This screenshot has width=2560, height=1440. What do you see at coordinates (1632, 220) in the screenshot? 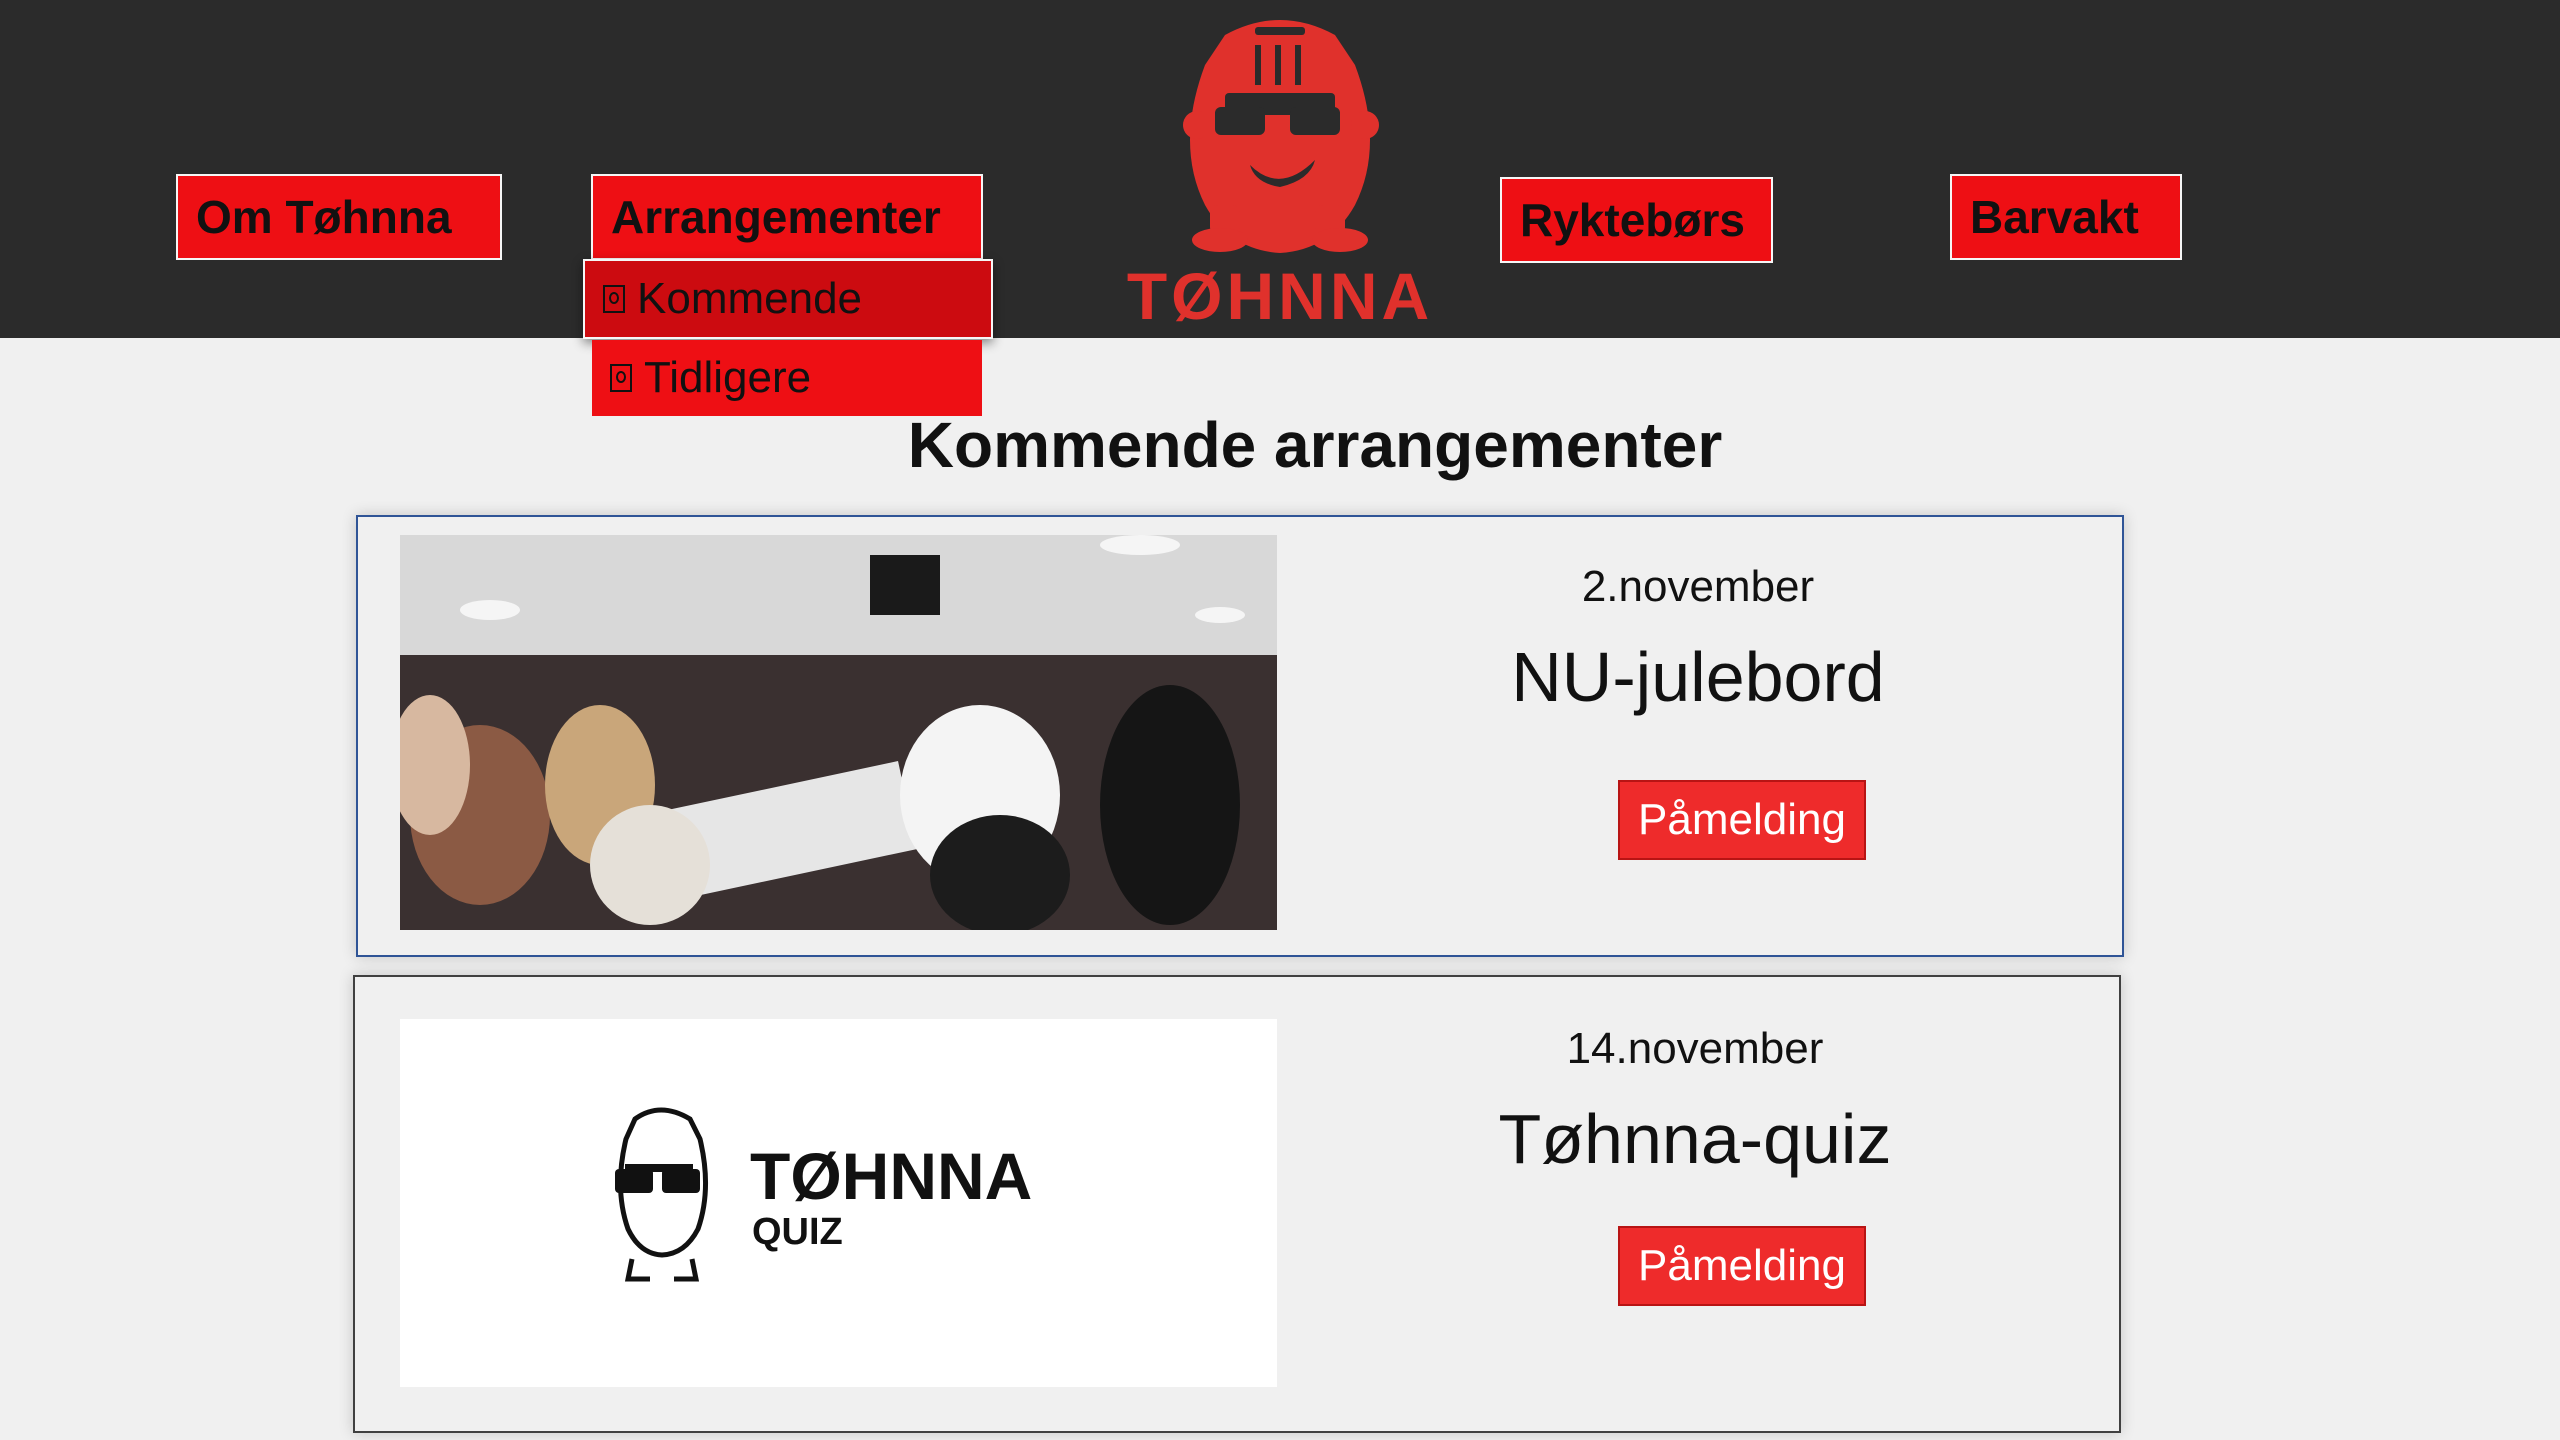
I see `nav-ryktebors-label: Ryktebørs` at bounding box center [1632, 220].